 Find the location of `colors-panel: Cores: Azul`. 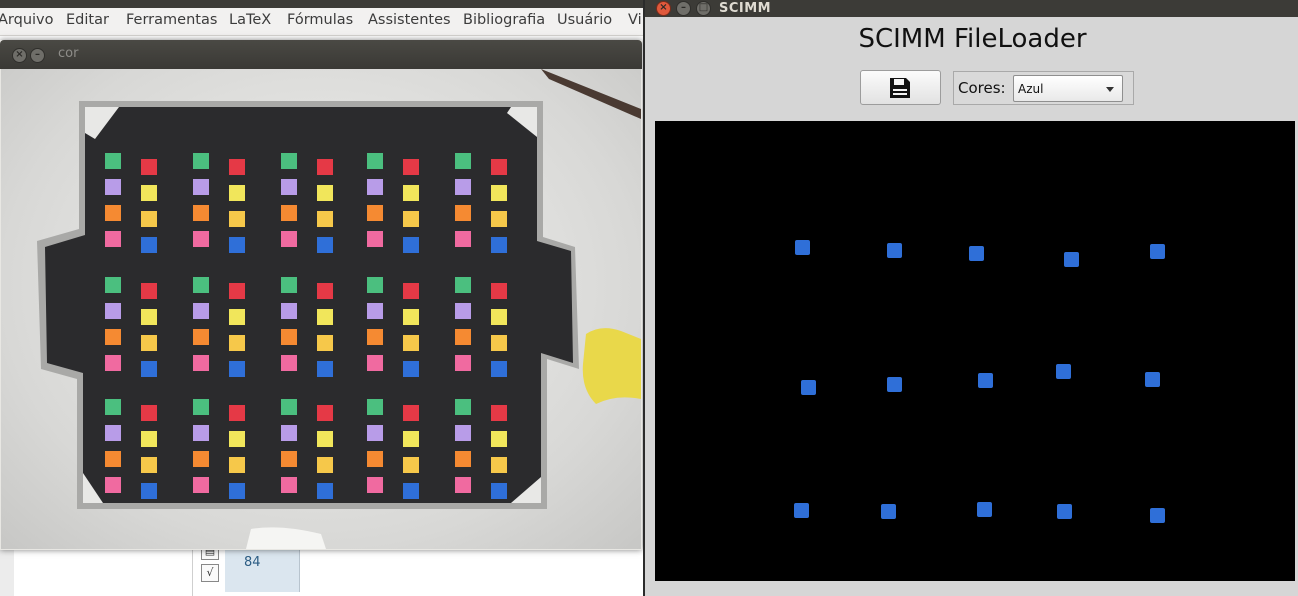

colors-panel: Cores: Azul is located at coordinates (1043, 88).